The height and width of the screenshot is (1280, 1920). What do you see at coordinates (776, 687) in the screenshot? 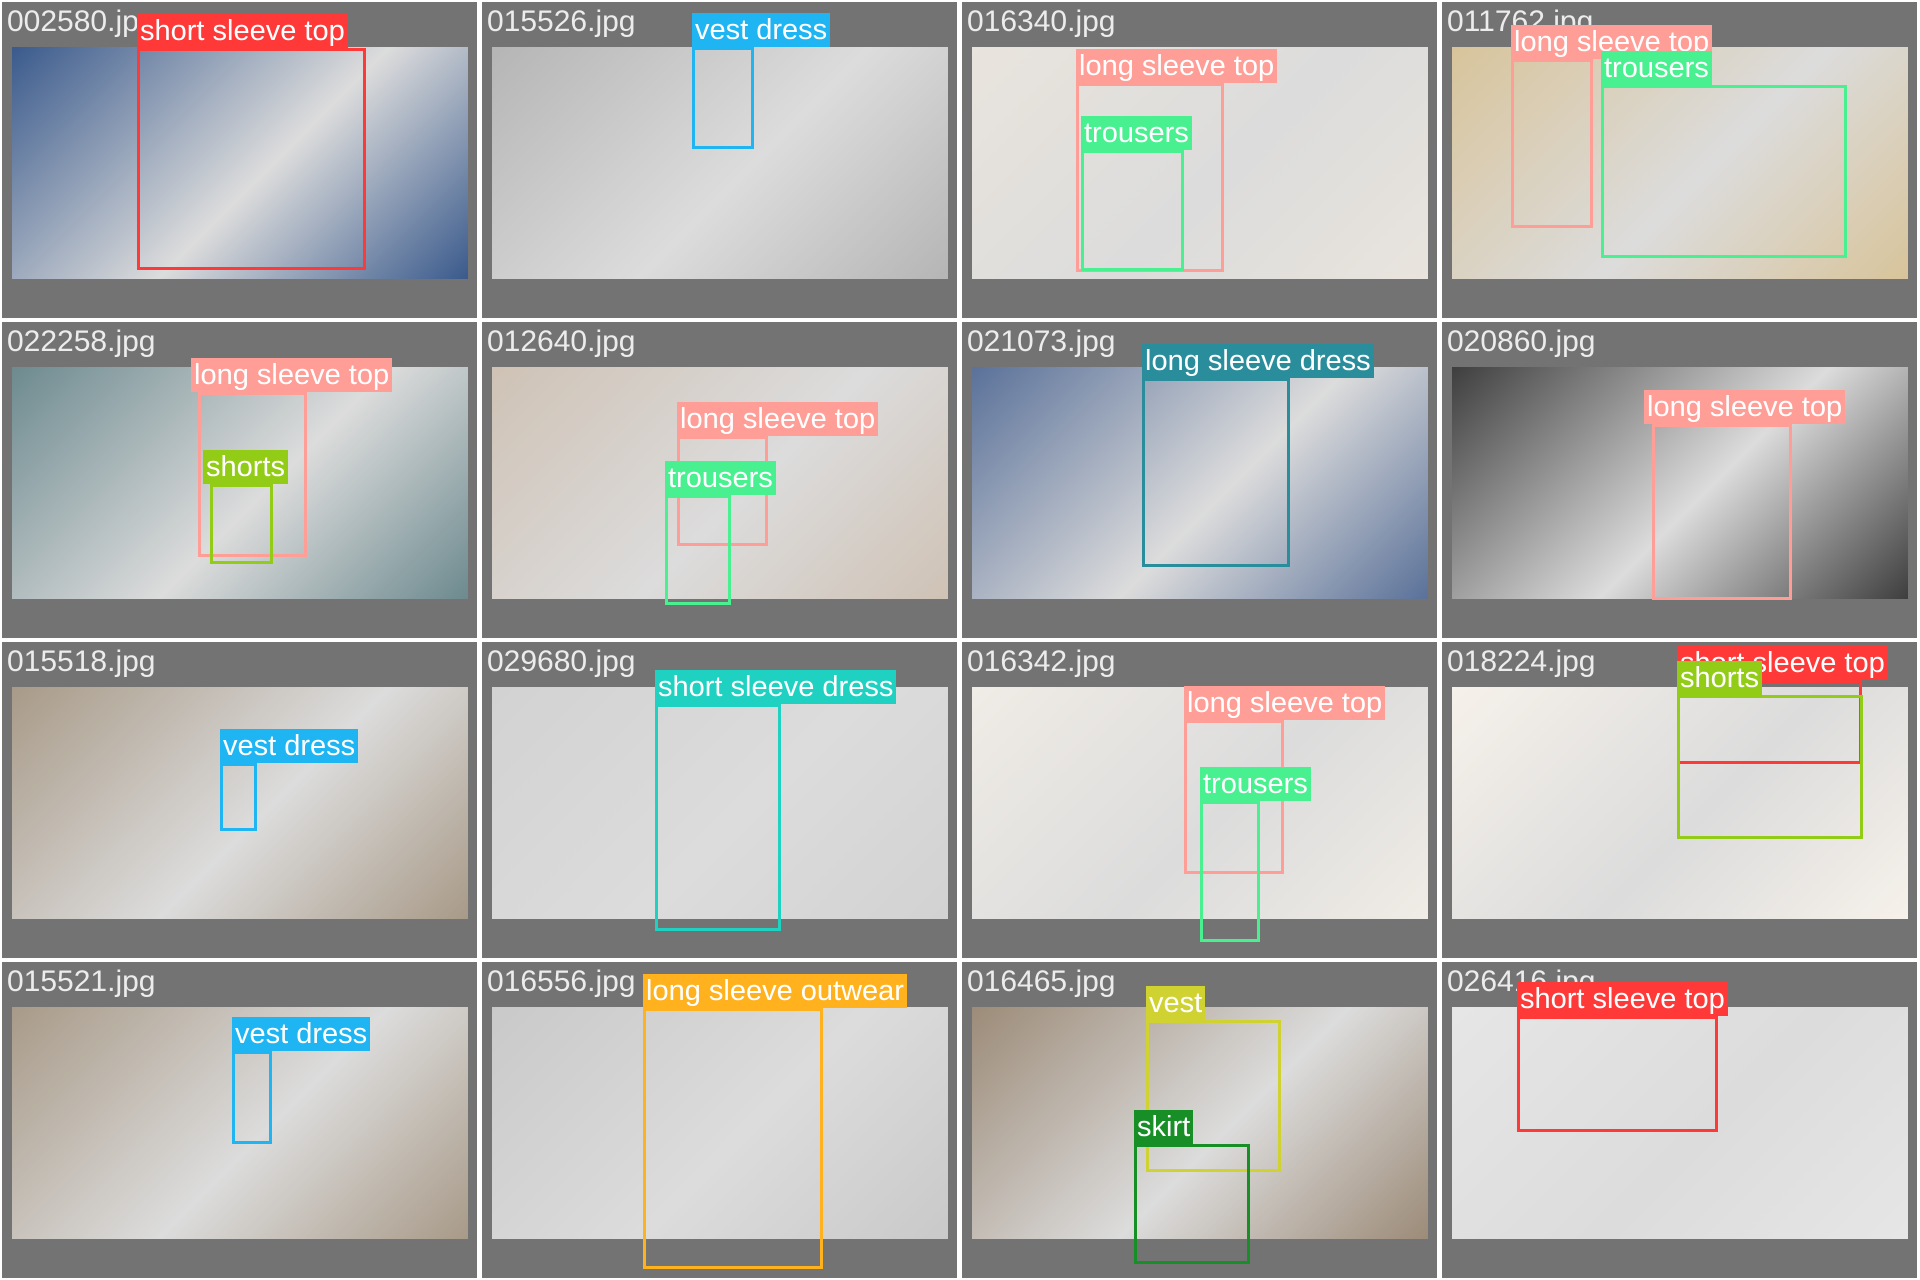
I see `class-label: short sleeve dress` at bounding box center [776, 687].